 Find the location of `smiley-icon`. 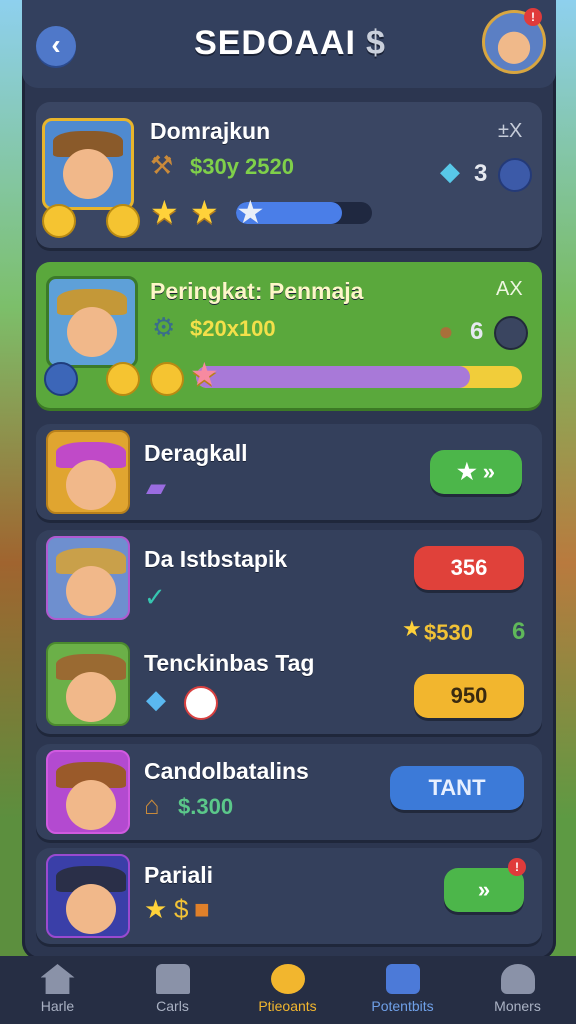

smiley-icon is located at coordinates (167, 379).